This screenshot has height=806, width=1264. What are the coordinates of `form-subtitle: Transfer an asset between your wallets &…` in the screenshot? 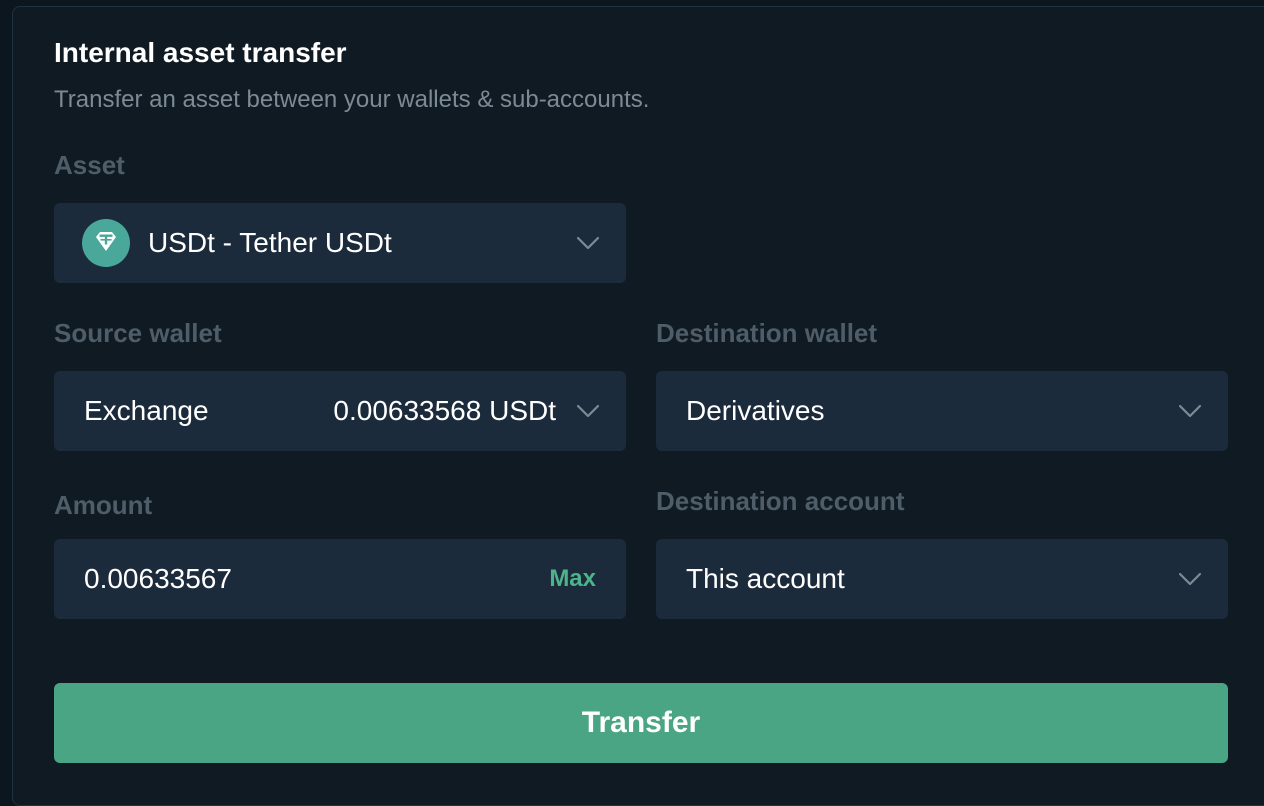 It's located at (352, 99).